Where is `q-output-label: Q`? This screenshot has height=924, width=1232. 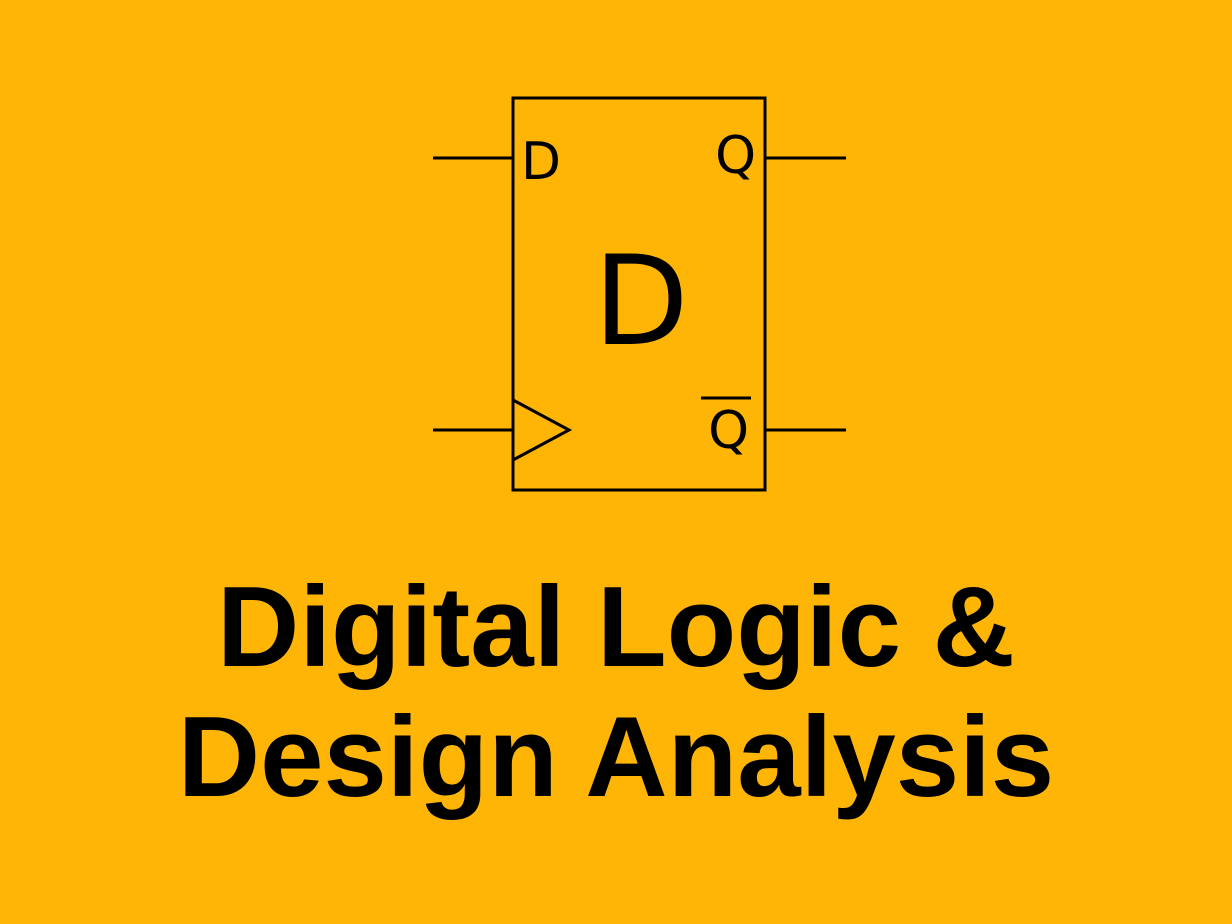
q-output-label: Q is located at coordinates (735, 156).